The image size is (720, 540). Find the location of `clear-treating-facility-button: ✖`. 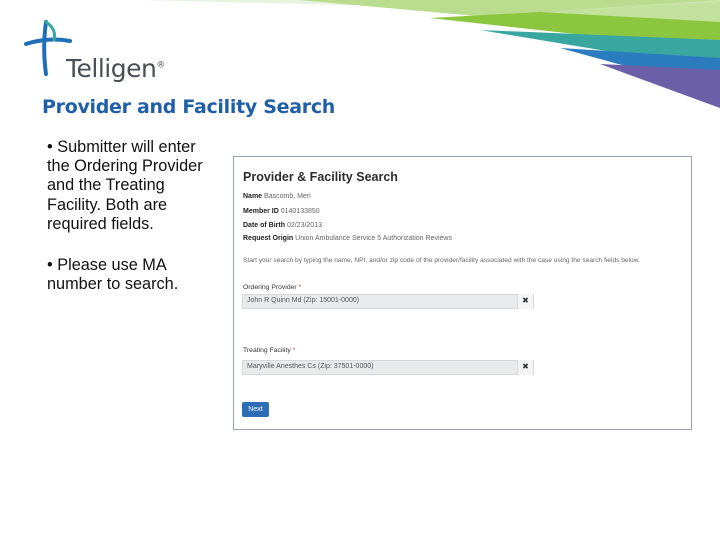

clear-treating-facility-button: ✖ is located at coordinates (525, 367).